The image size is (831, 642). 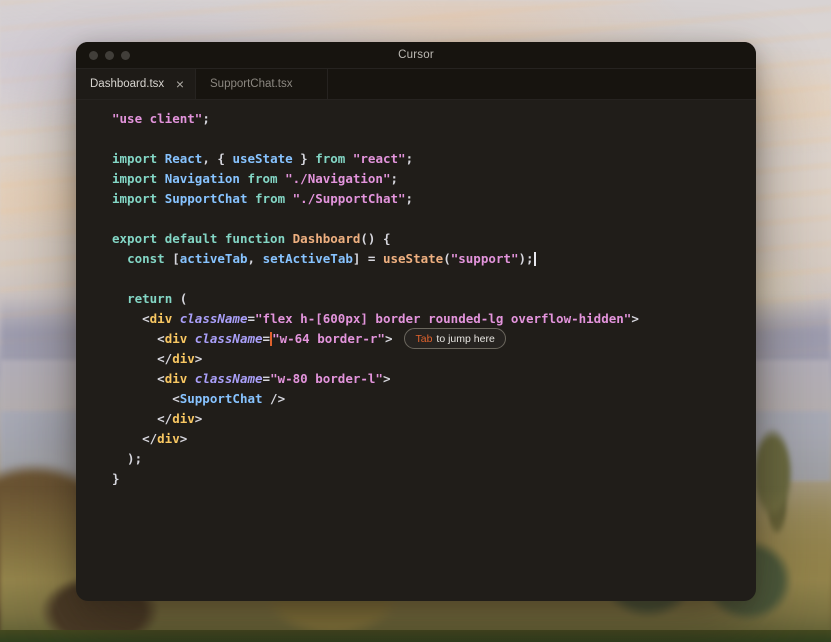 What do you see at coordinates (191, 238) in the screenshot?
I see `code-token: default` at bounding box center [191, 238].